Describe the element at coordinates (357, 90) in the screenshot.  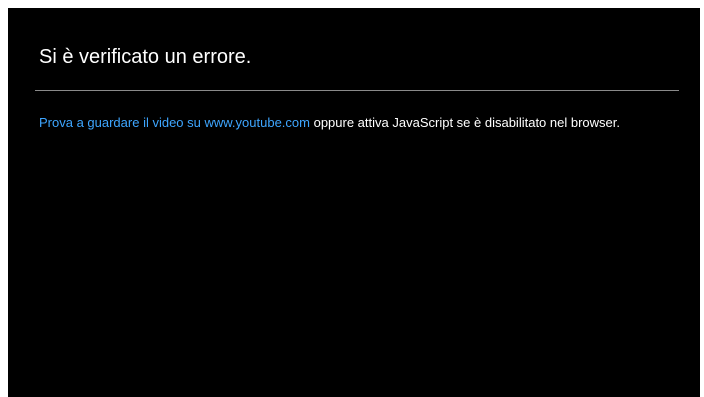
I see `divider` at that location.